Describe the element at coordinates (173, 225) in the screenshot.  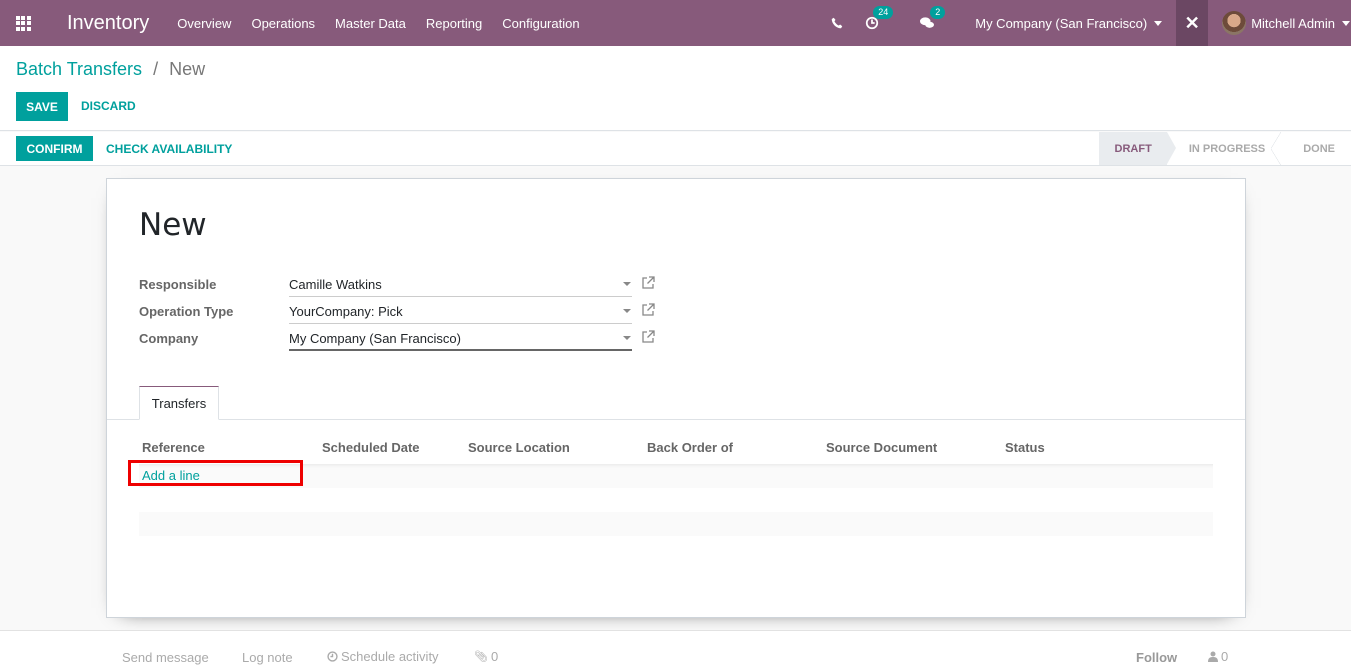
I see `record-title: New` at that location.